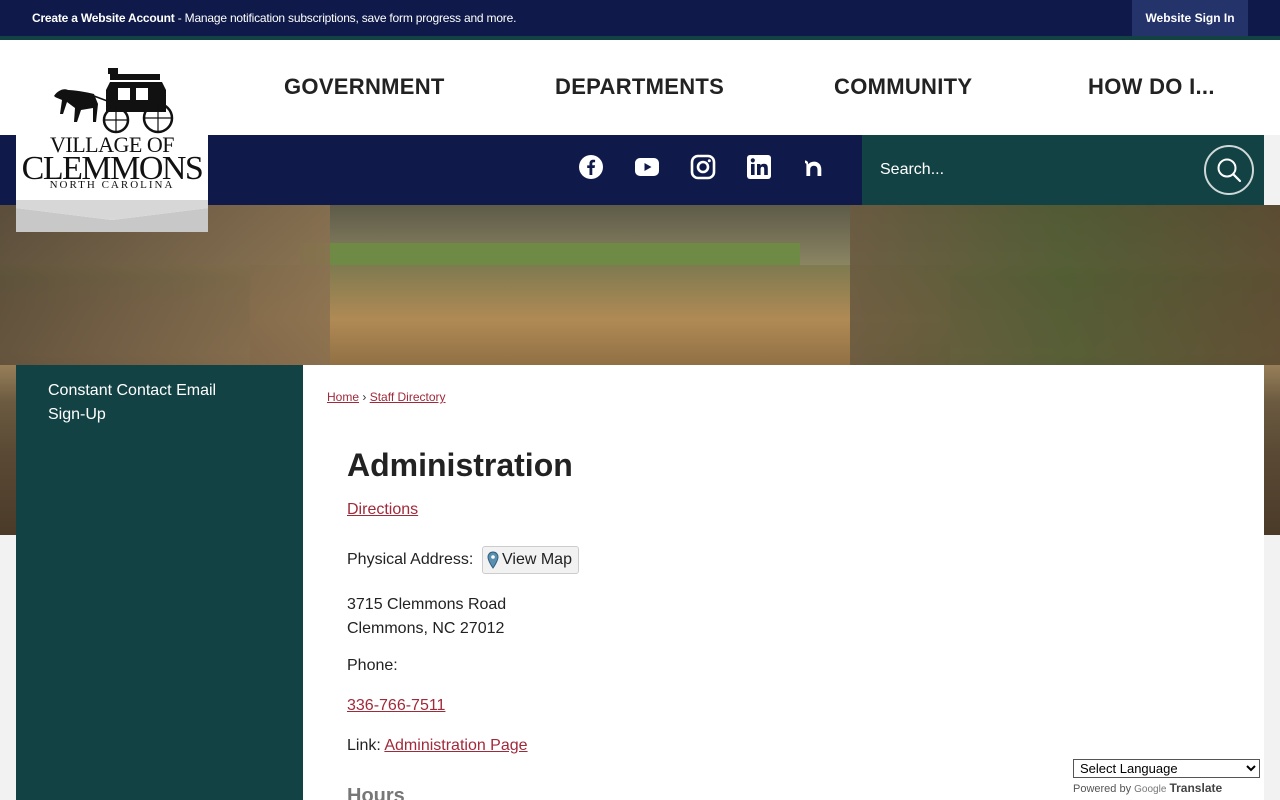 Image resolution: width=1280 pixels, height=800 pixels. Describe the element at coordinates (1150, 789) in the screenshot. I see `google-logo: Google` at that location.